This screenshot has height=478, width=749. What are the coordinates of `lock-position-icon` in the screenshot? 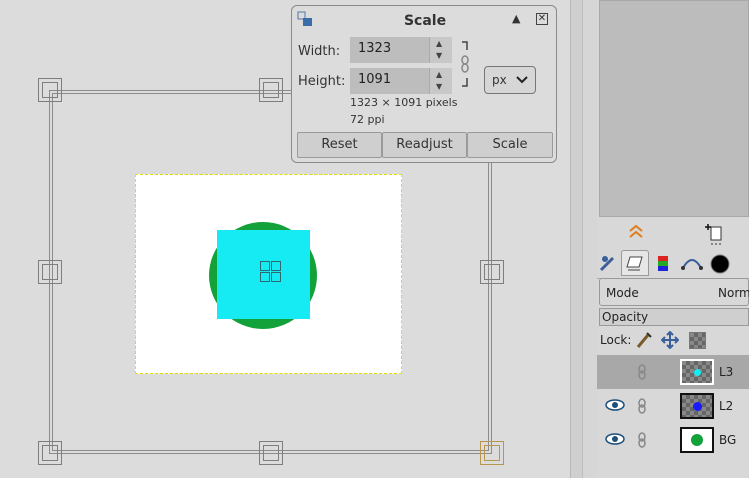 It's located at (670, 340).